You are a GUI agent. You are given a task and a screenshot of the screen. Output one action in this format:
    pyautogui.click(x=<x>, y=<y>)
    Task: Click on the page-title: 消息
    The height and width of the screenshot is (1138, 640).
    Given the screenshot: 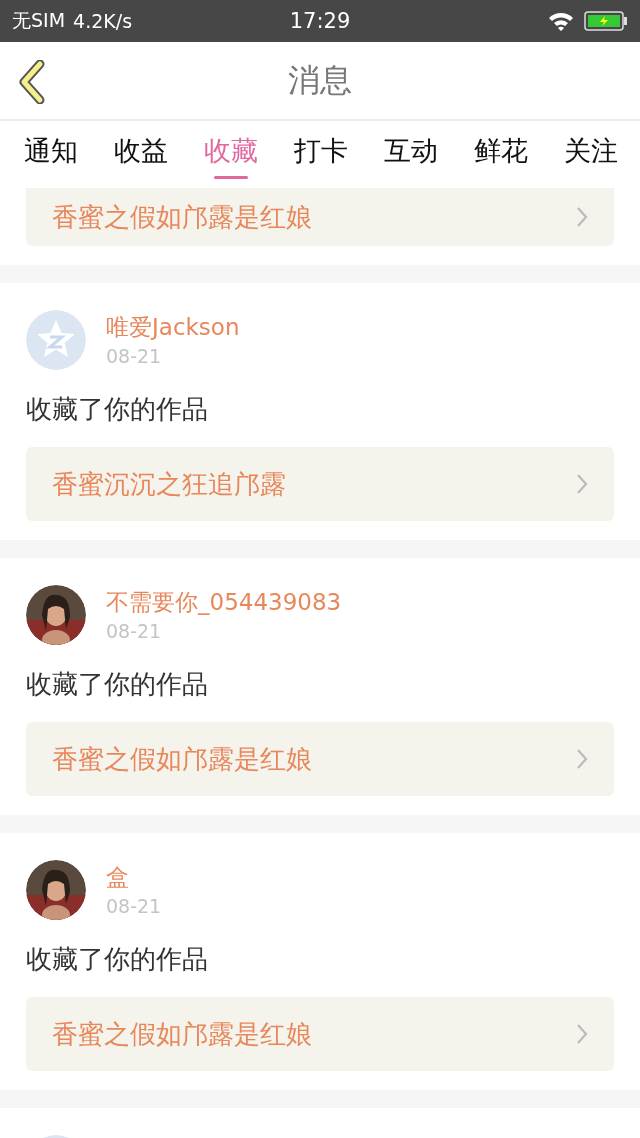 What is the action you would take?
    pyautogui.click(x=320, y=80)
    